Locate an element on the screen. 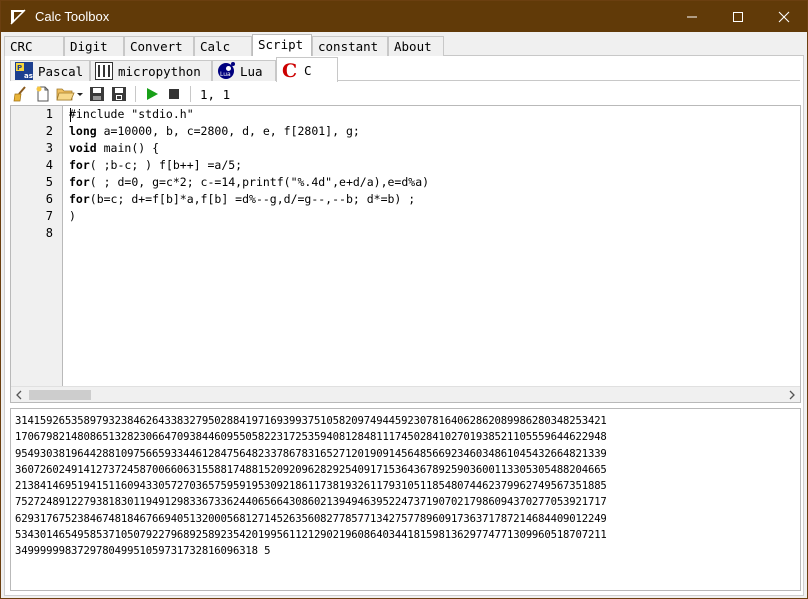  c-language-icon: C is located at coordinates (289, 70).